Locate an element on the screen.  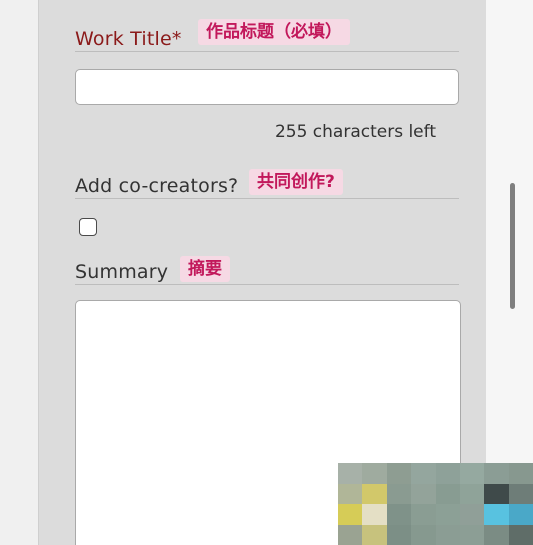
summary-divider is located at coordinates (267, 284).